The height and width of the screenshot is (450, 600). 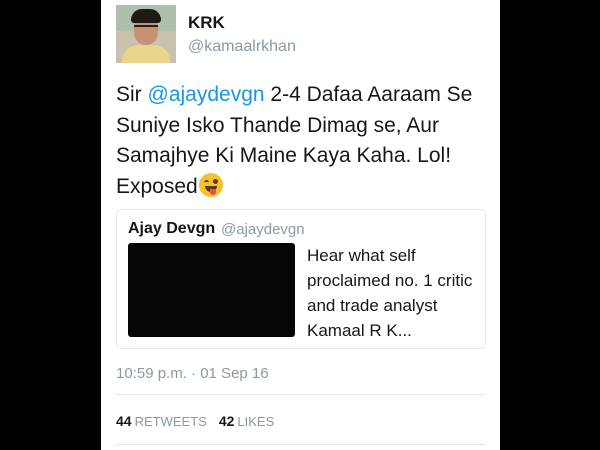 I want to click on retweets-stat: 44 RETWEETS, so click(x=161, y=421).